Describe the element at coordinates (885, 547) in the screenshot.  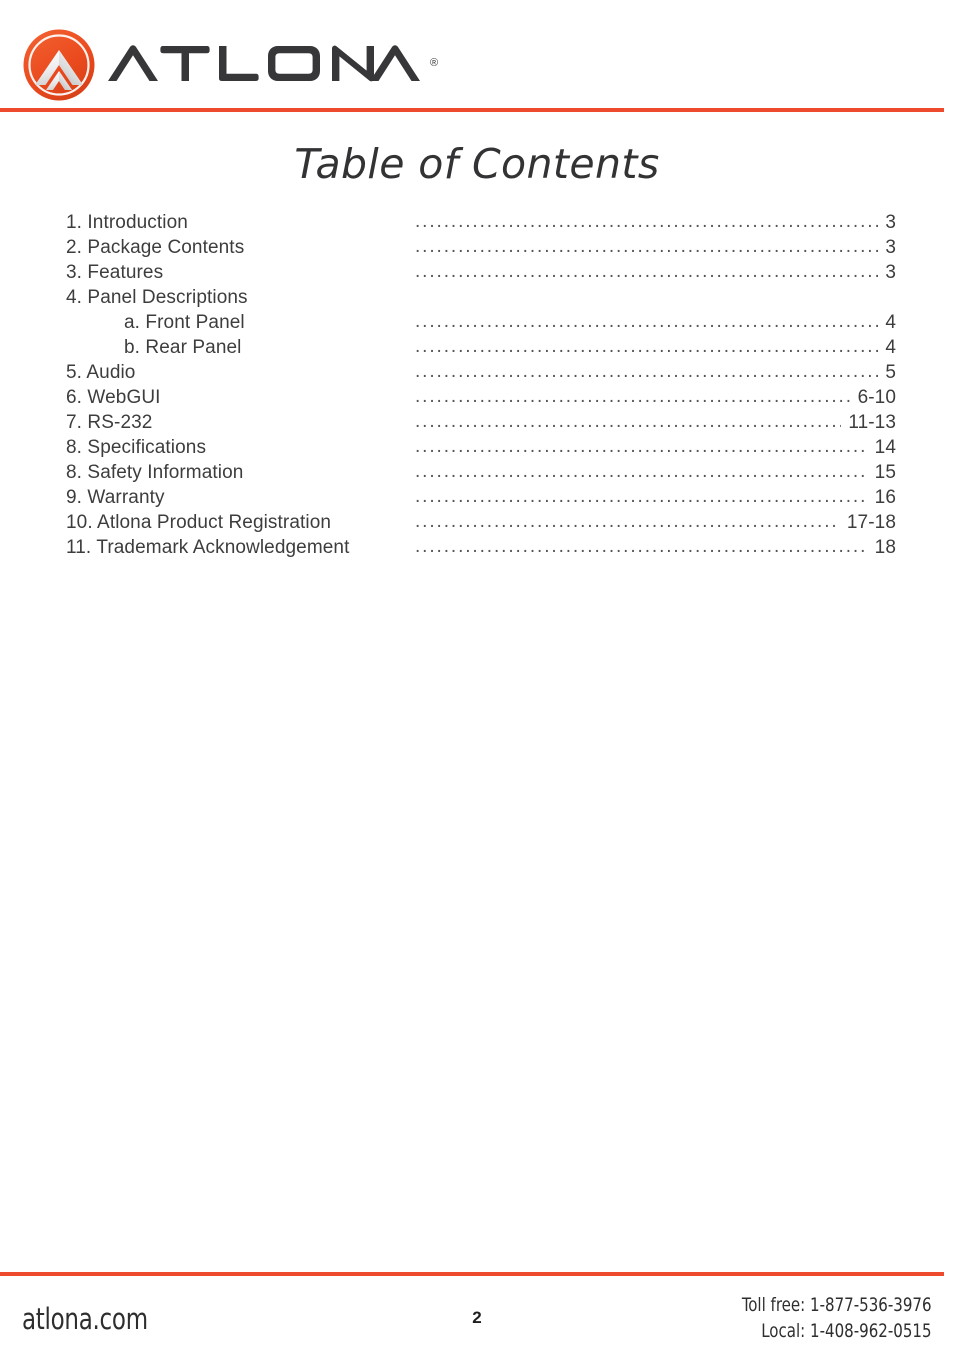
I see `toc-entry-page-number: 18` at that location.